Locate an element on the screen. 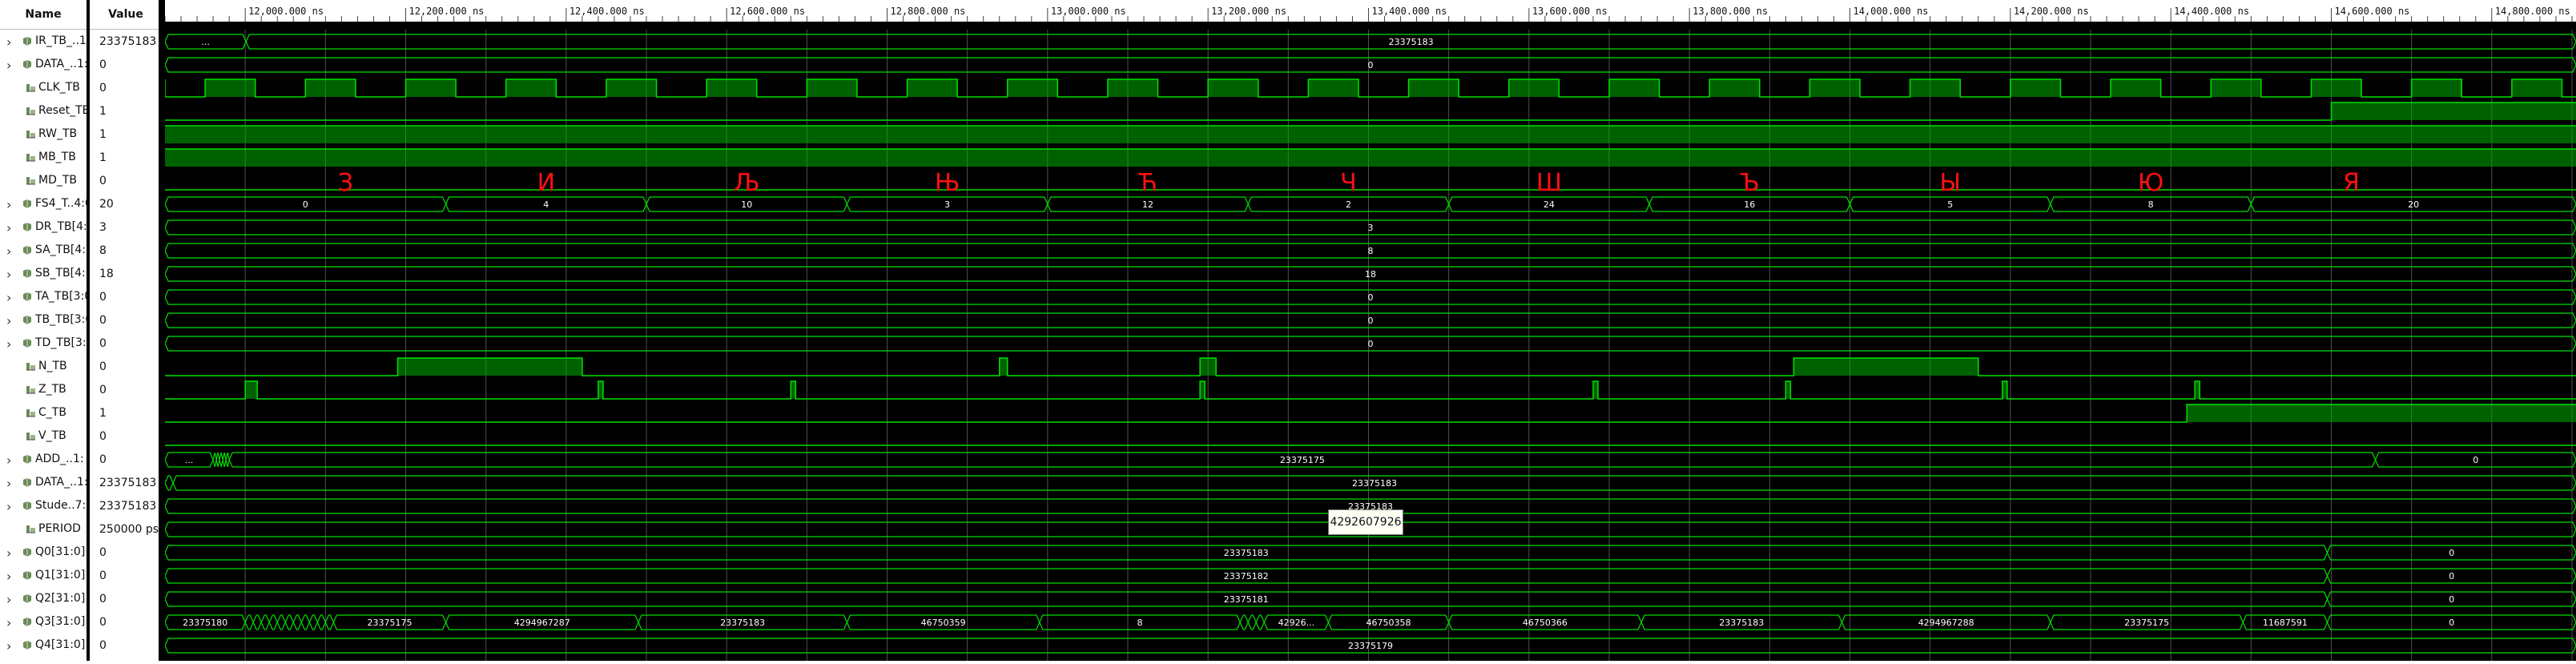  signal-row: V_TB is located at coordinates (43, 437).